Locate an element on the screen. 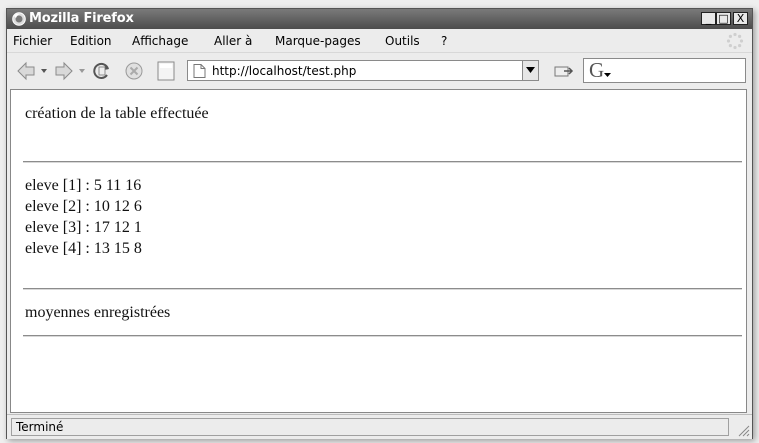 This screenshot has width=759, height=443. page-icon is located at coordinates (199, 71).